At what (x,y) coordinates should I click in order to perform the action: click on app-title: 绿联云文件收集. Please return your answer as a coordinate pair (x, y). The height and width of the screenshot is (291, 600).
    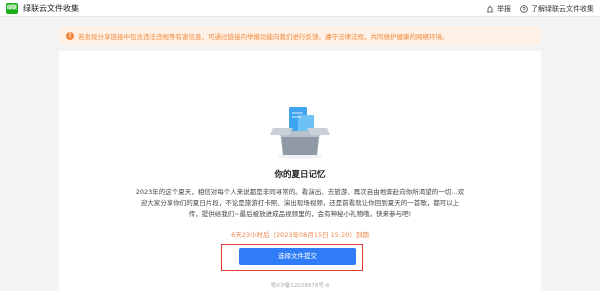
    Looking at the image, I should click on (51, 8).